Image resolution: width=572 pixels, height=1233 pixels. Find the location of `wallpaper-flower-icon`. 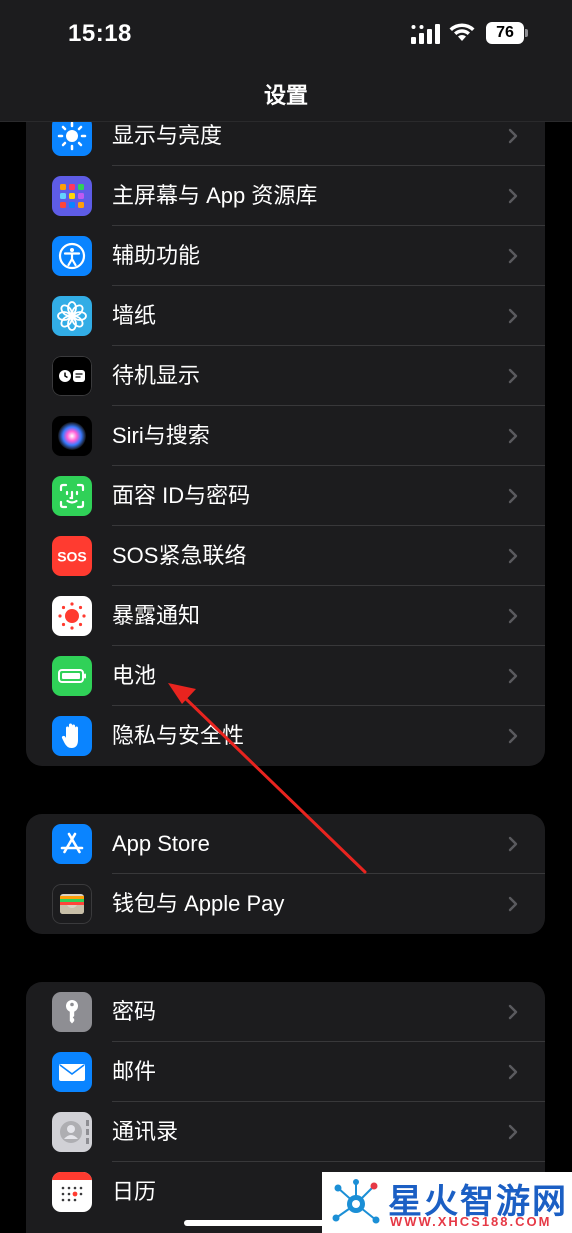

wallpaper-flower-icon is located at coordinates (72, 316).